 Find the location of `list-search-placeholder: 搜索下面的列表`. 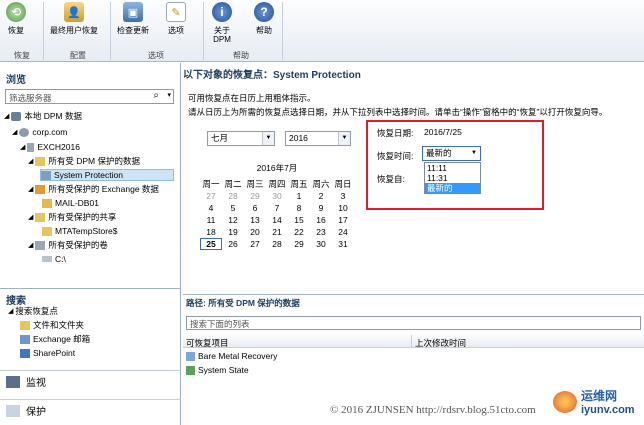

list-search-placeholder: 搜索下面的列表 is located at coordinates (220, 324).